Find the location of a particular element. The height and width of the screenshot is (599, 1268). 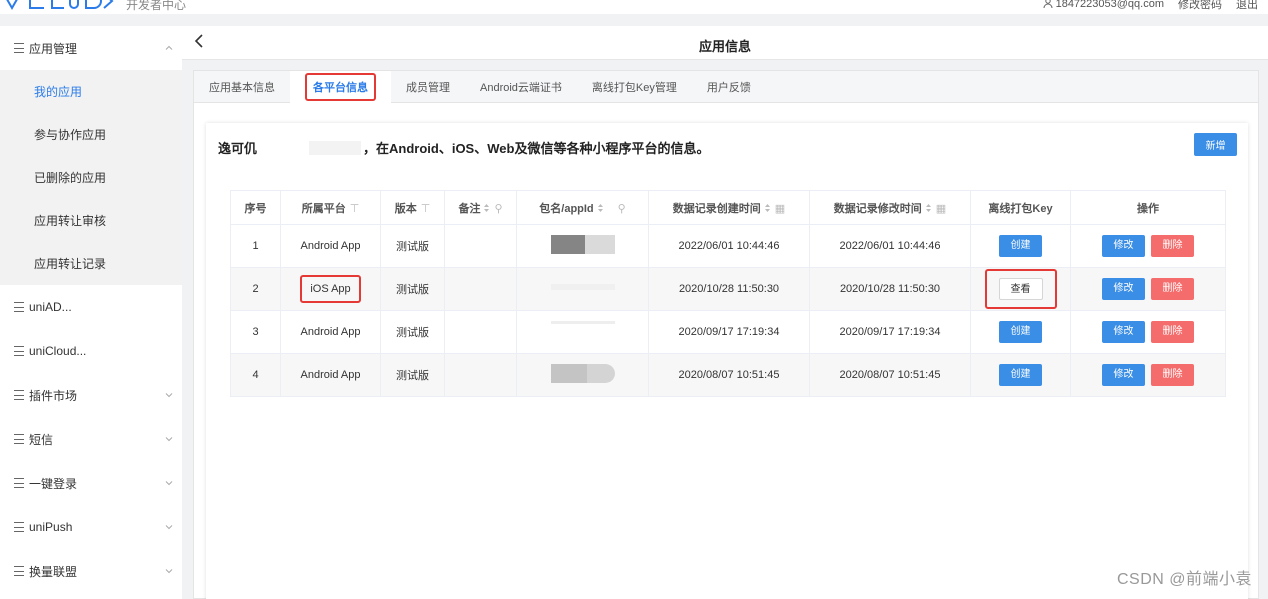

tab-label: 用户反馈 is located at coordinates (728, 88).